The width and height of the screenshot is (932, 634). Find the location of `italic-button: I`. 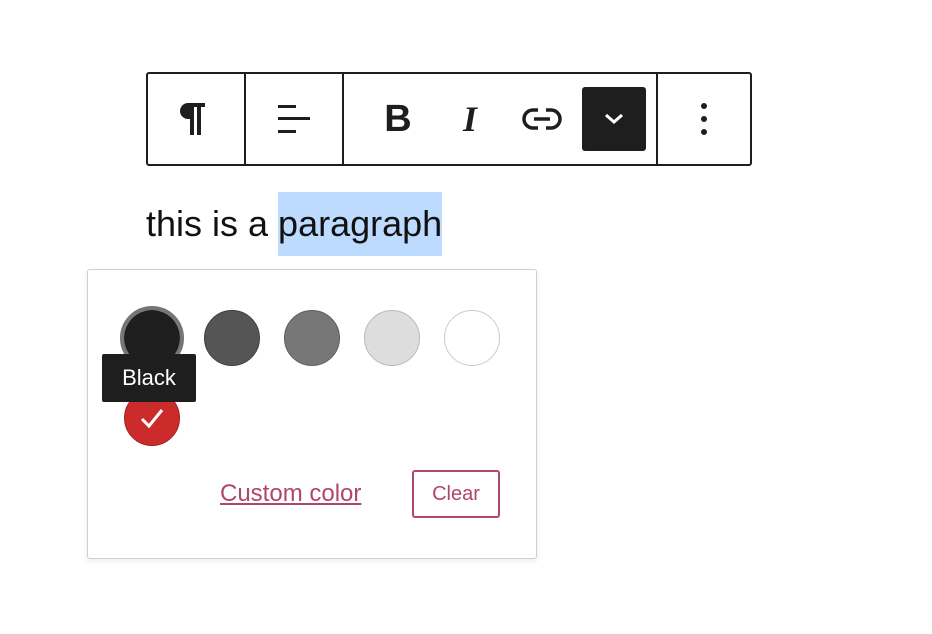

italic-button: I is located at coordinates (470, 119).